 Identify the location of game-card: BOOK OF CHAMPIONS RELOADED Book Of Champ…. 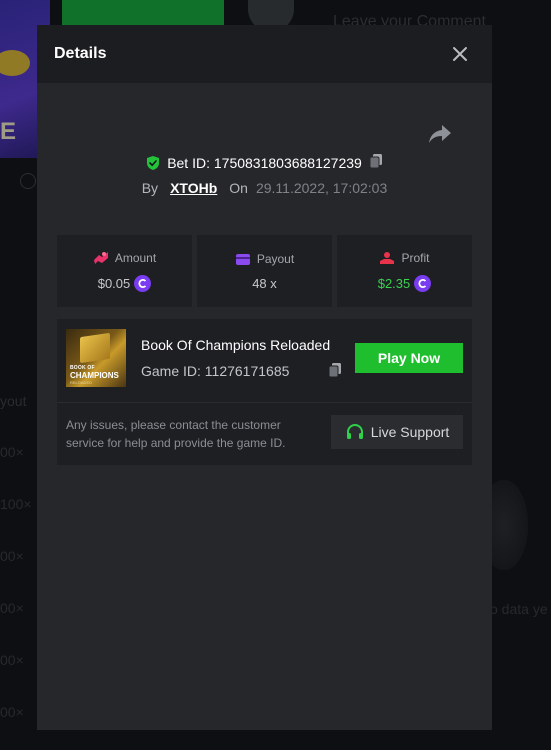
(264, 392).